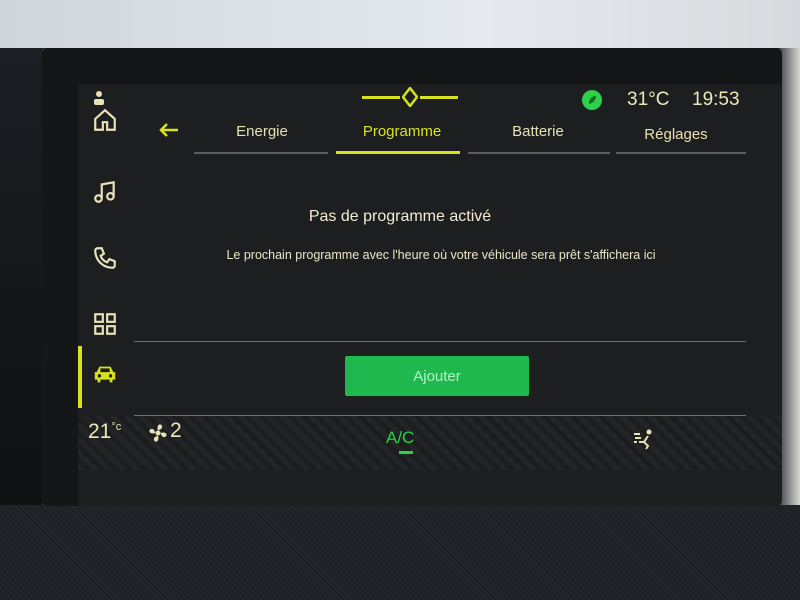 The width and height of the screenshot is (800, 600). Describe the element at coordinates (400, 438) in the screenshot. I see `ac-toggle: A/C` at that location.